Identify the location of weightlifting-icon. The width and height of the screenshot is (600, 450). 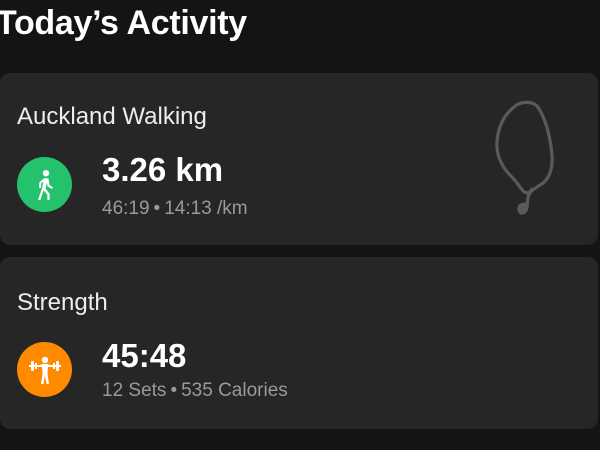
(44, 370).